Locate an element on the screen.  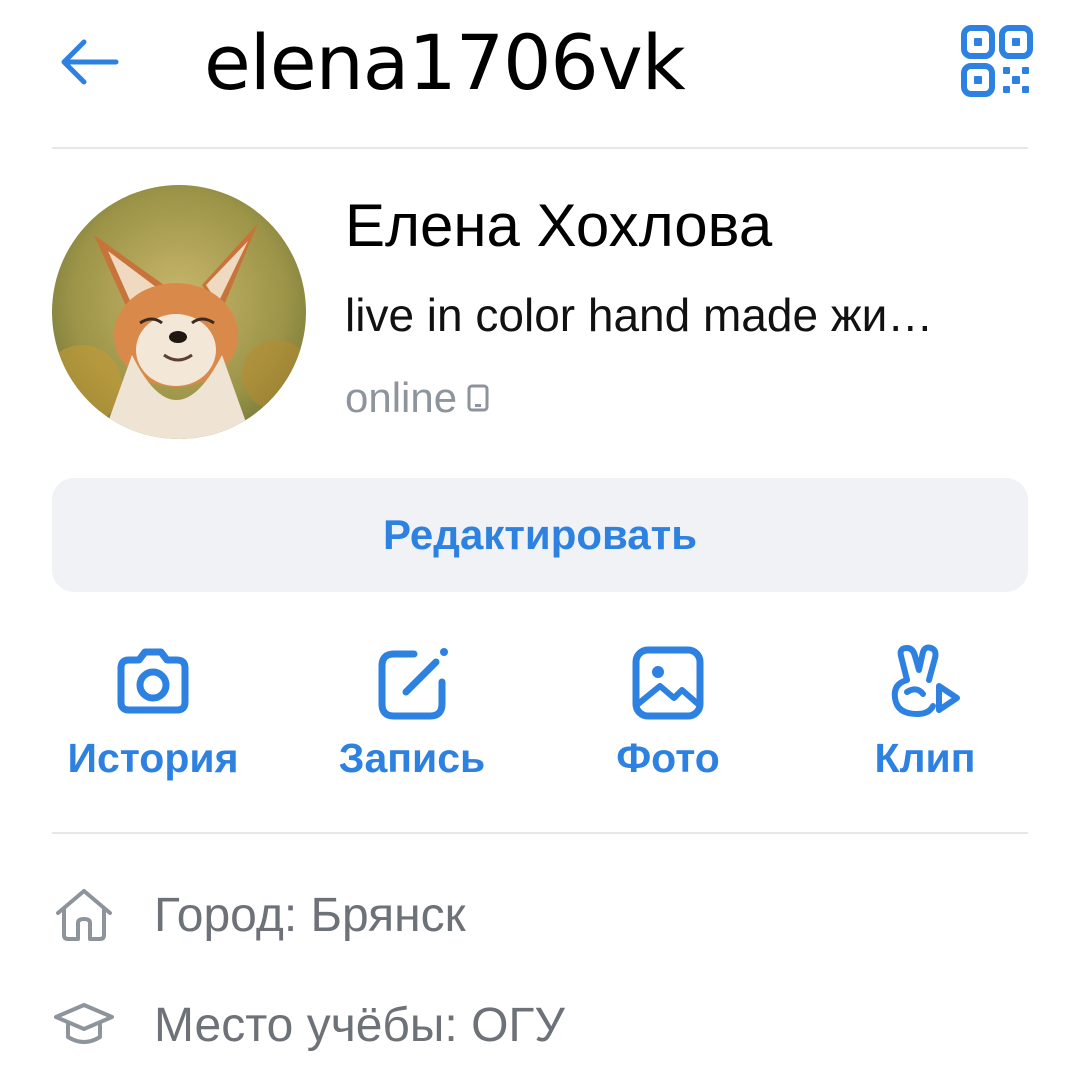
clip-button: Клип is located at coordinates (925, 715).